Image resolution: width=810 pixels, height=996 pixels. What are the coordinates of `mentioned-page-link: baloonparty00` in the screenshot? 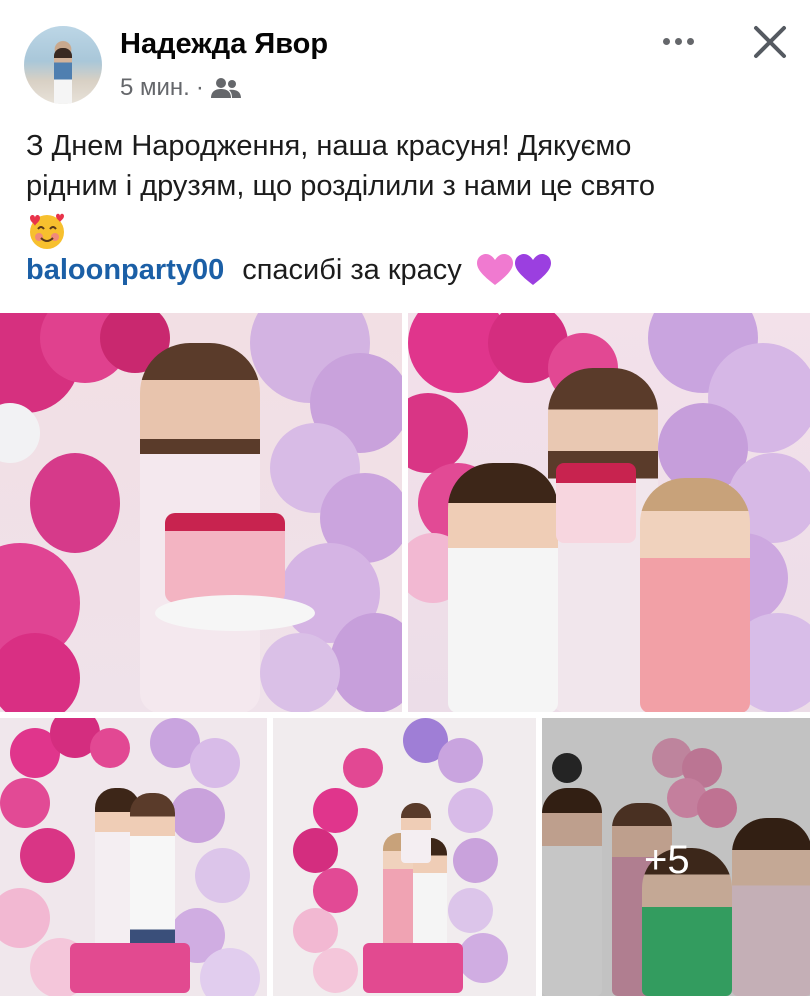 It's located at (125, 270).